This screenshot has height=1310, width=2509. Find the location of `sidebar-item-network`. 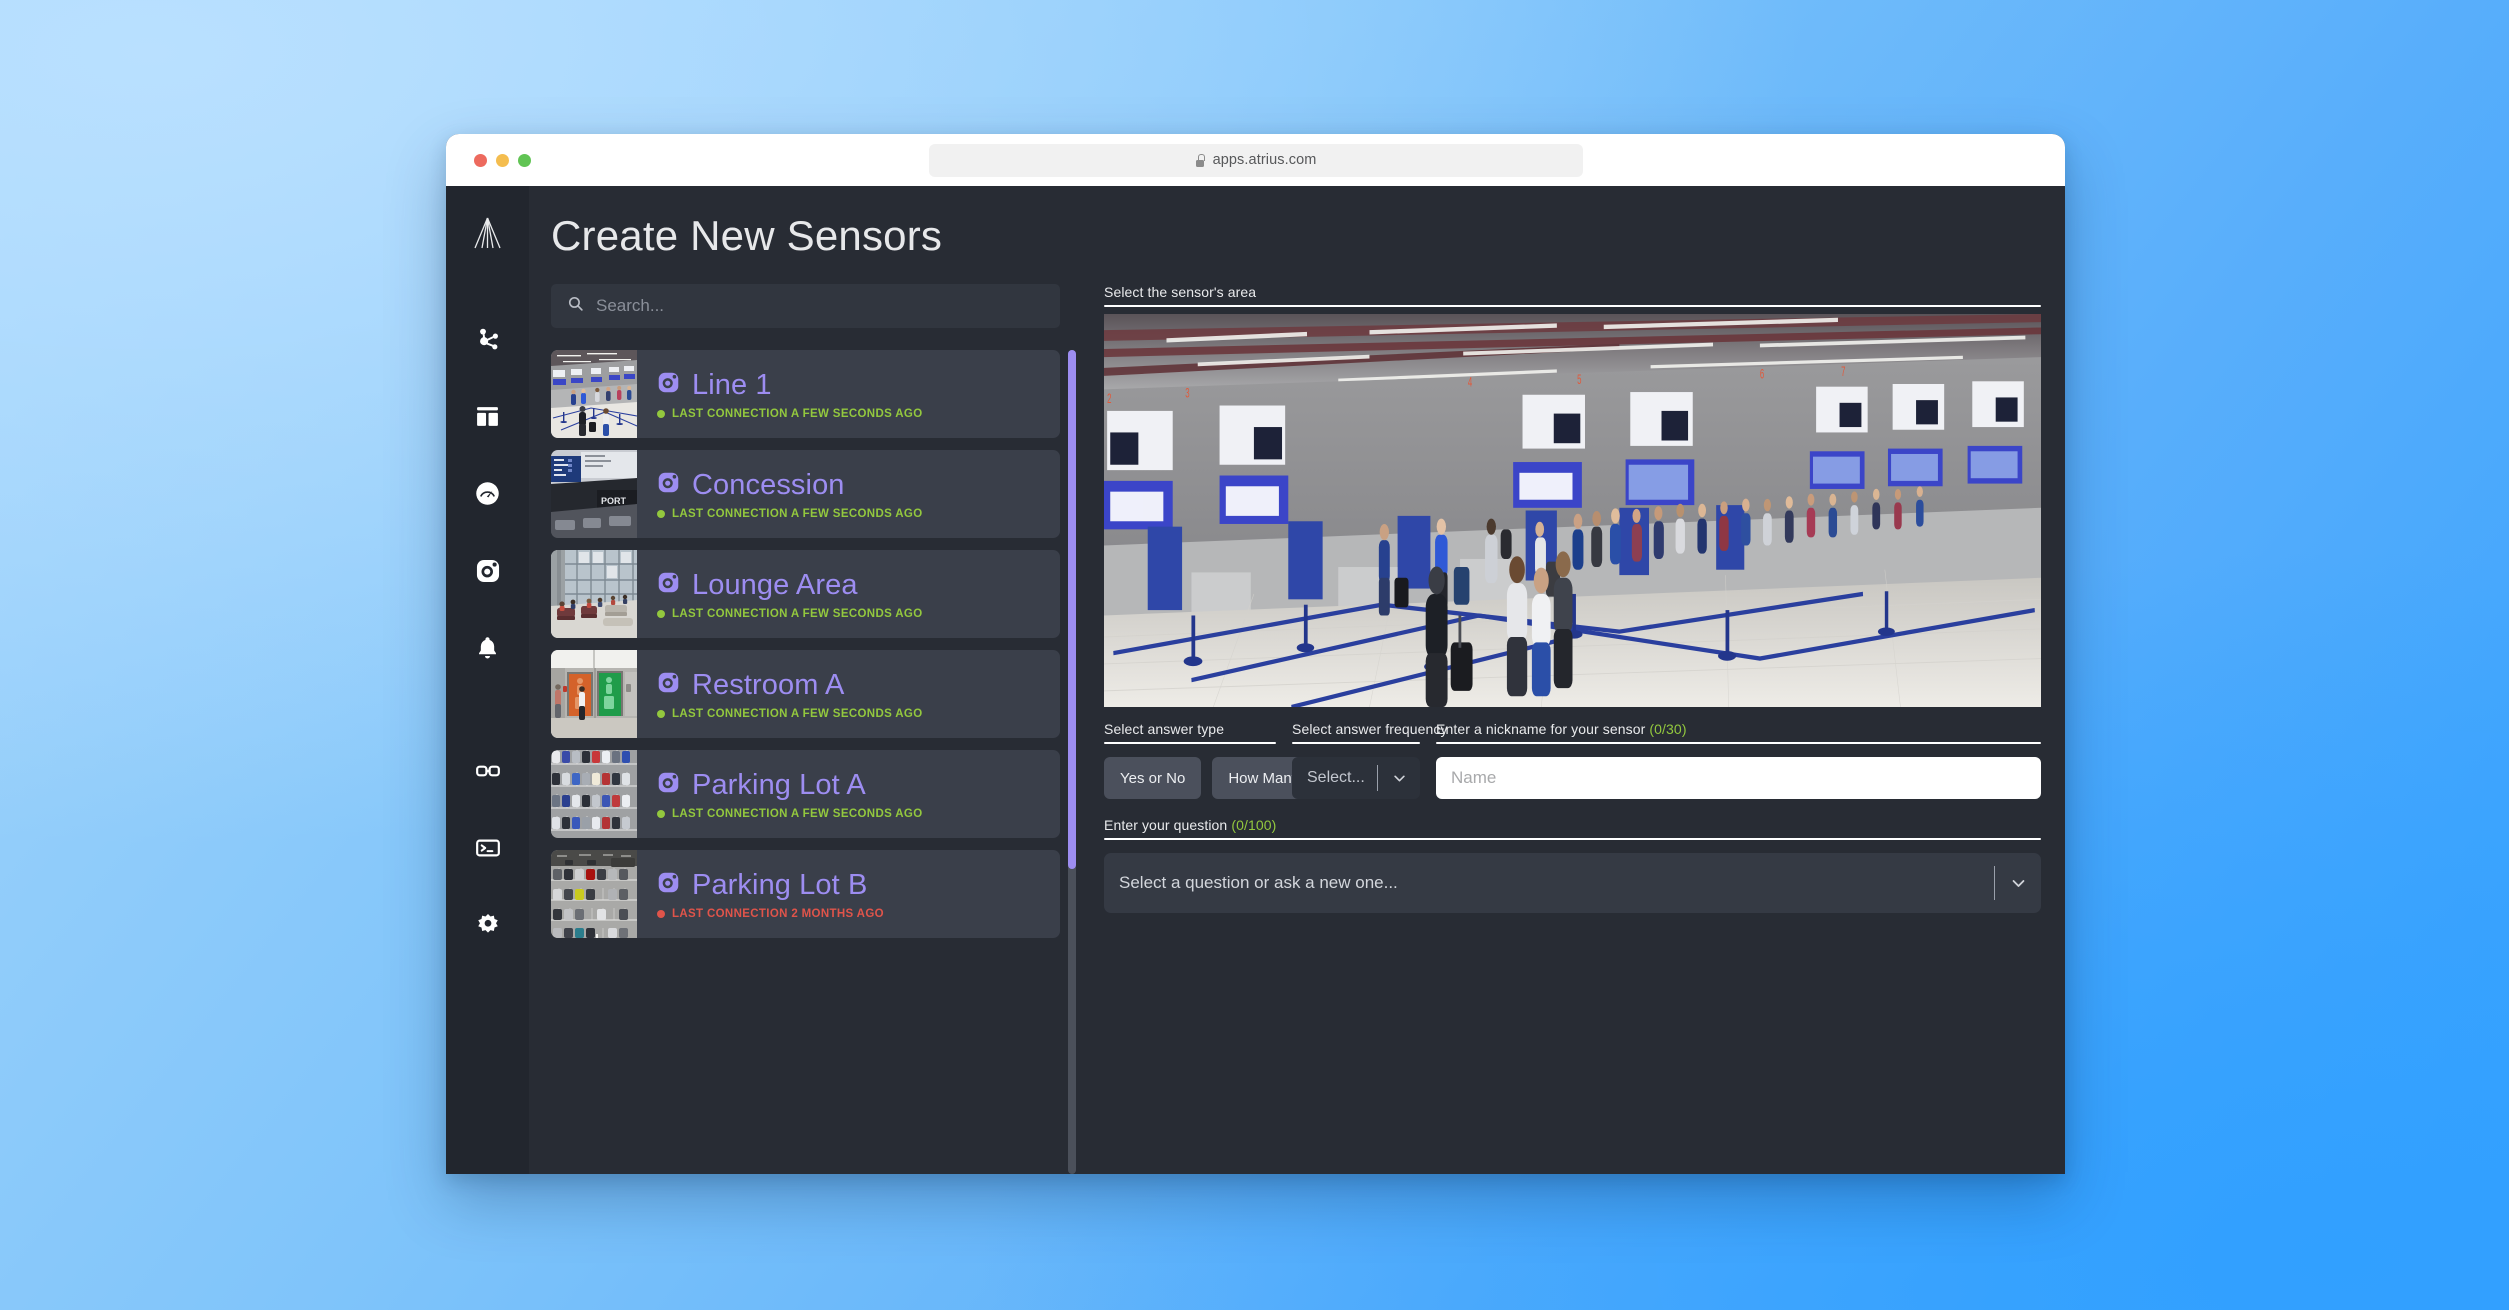

sidebar-item-network is located at coordinates (487, 339).